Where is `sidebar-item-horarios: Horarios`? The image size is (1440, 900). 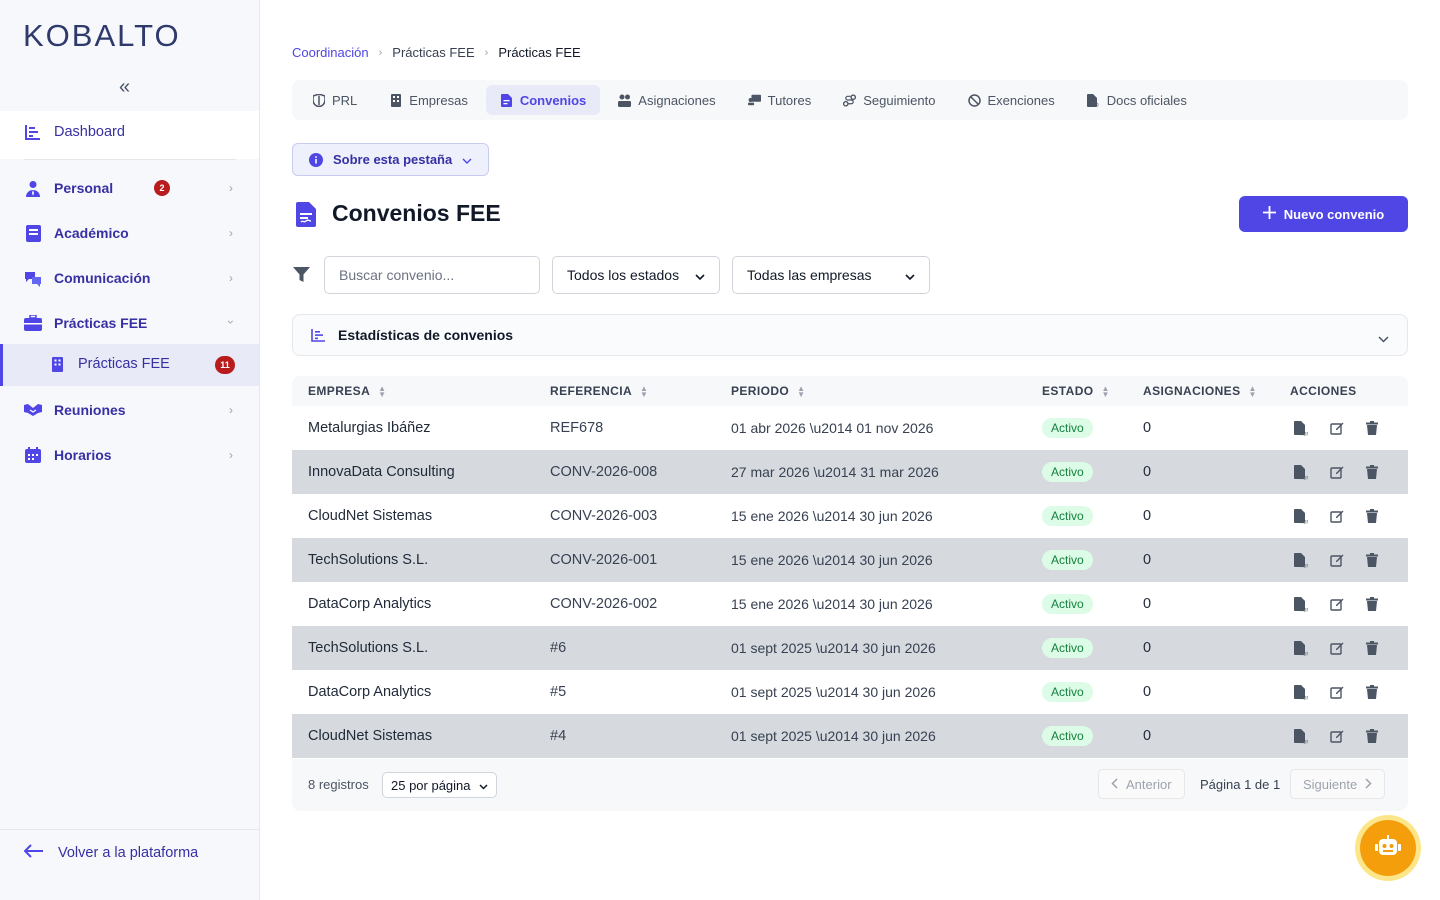
sidebar-item-horarios: Horarios is located at coordinates (68, 455).